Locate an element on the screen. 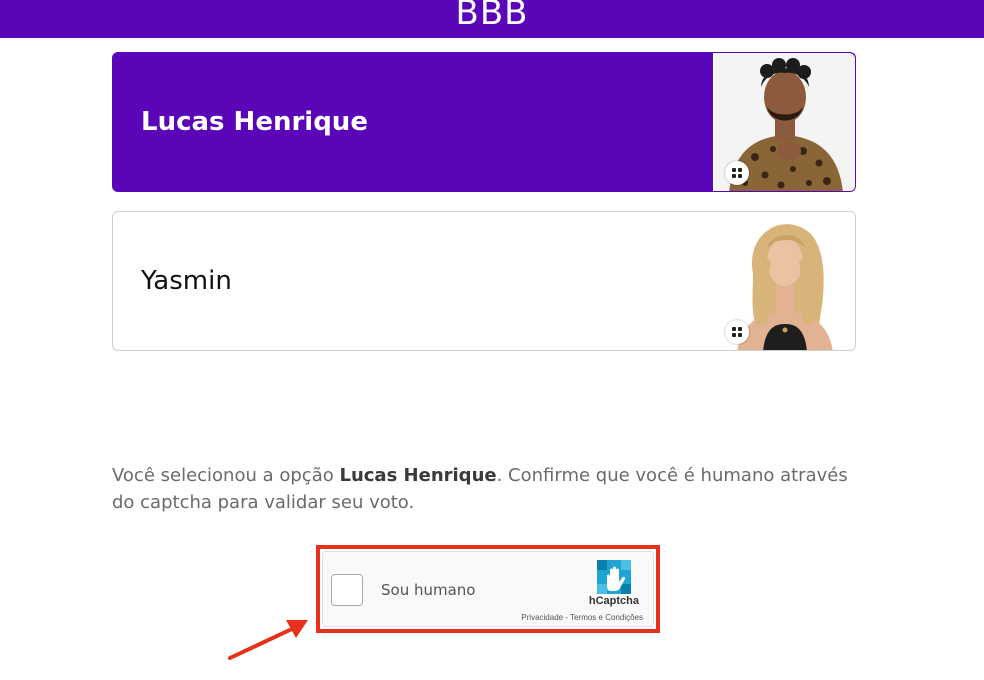 This screenshot has width=984, height=680. option-name: Yasmin is located at coordinates (186, 281).